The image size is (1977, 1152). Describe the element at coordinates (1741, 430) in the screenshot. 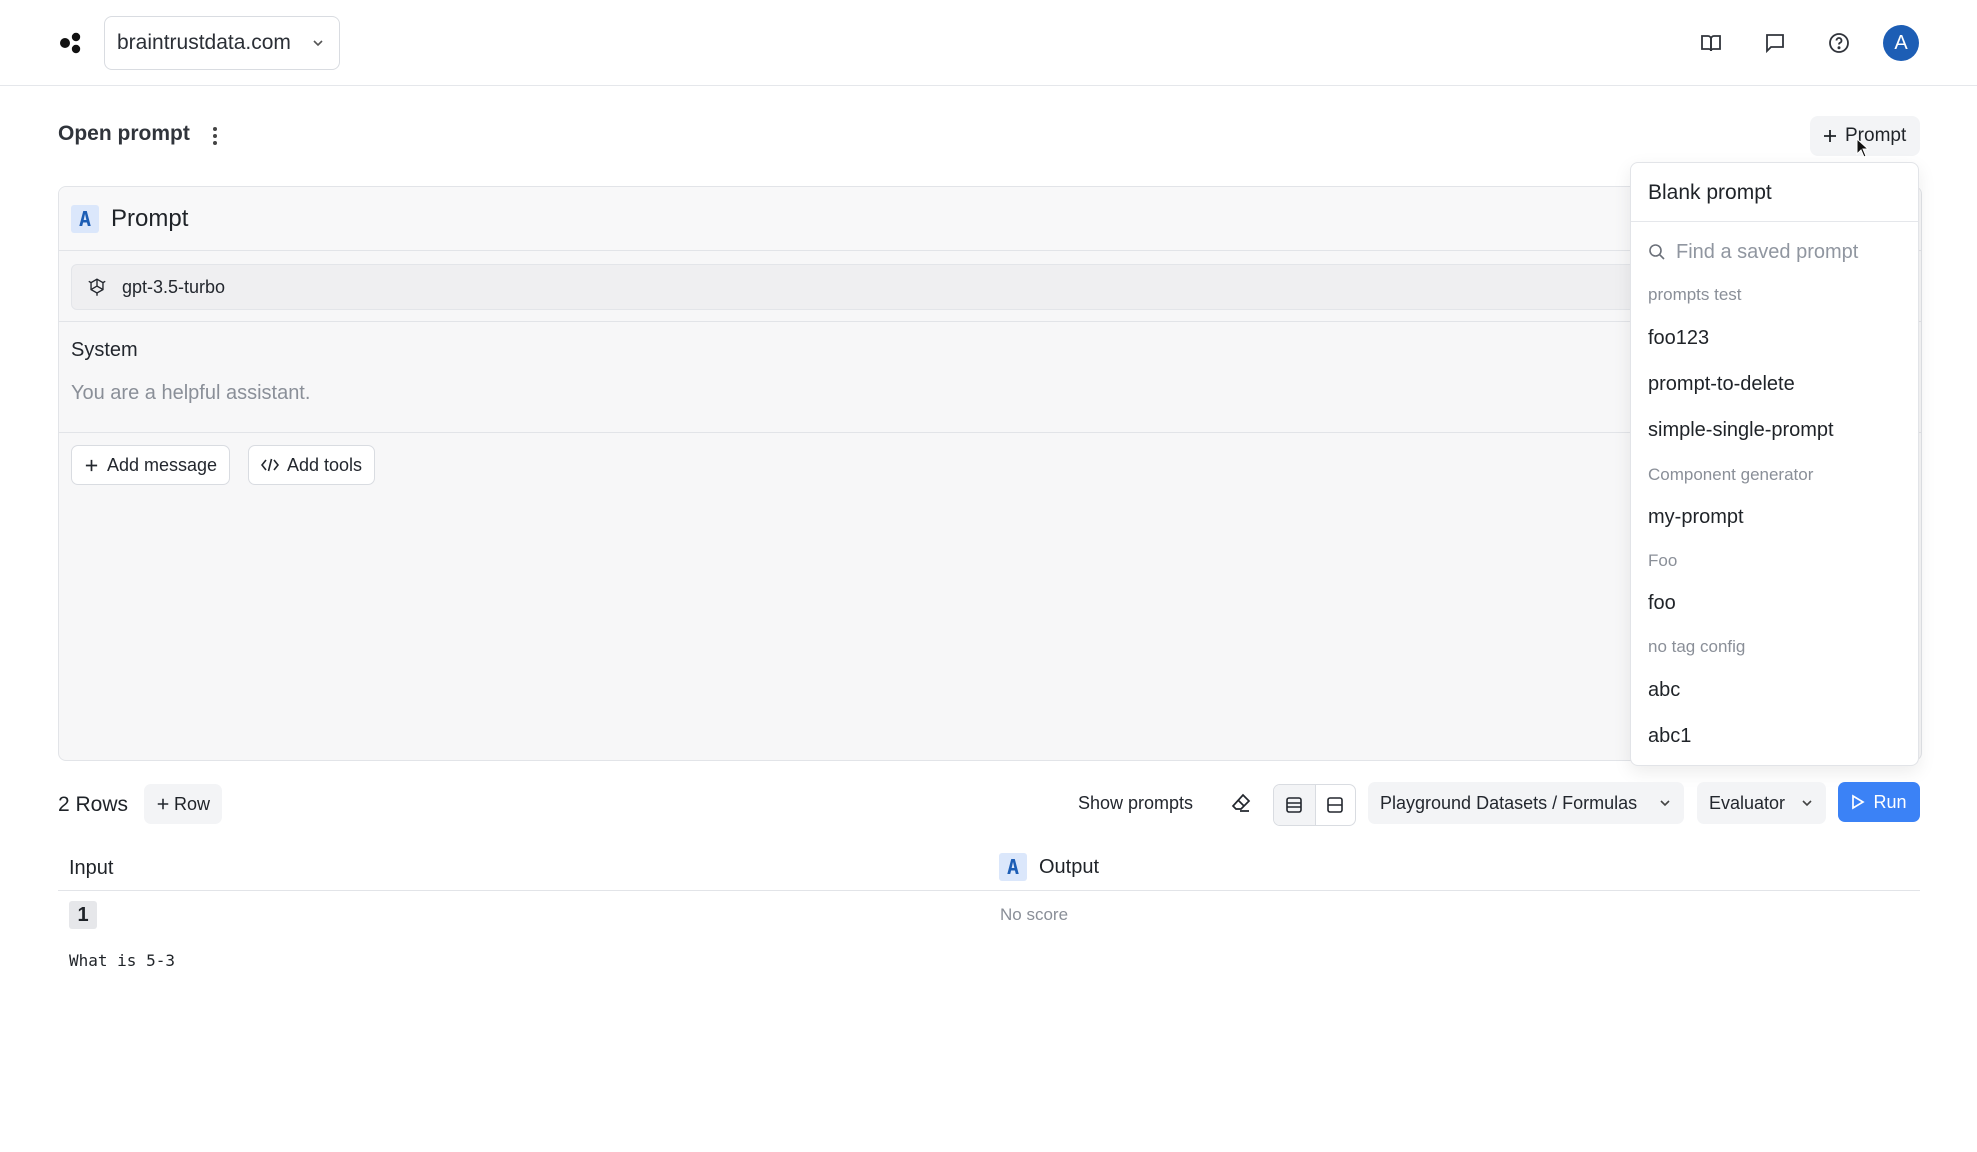

I see `saved-prompt-item: simple-single-prompt` at that location.